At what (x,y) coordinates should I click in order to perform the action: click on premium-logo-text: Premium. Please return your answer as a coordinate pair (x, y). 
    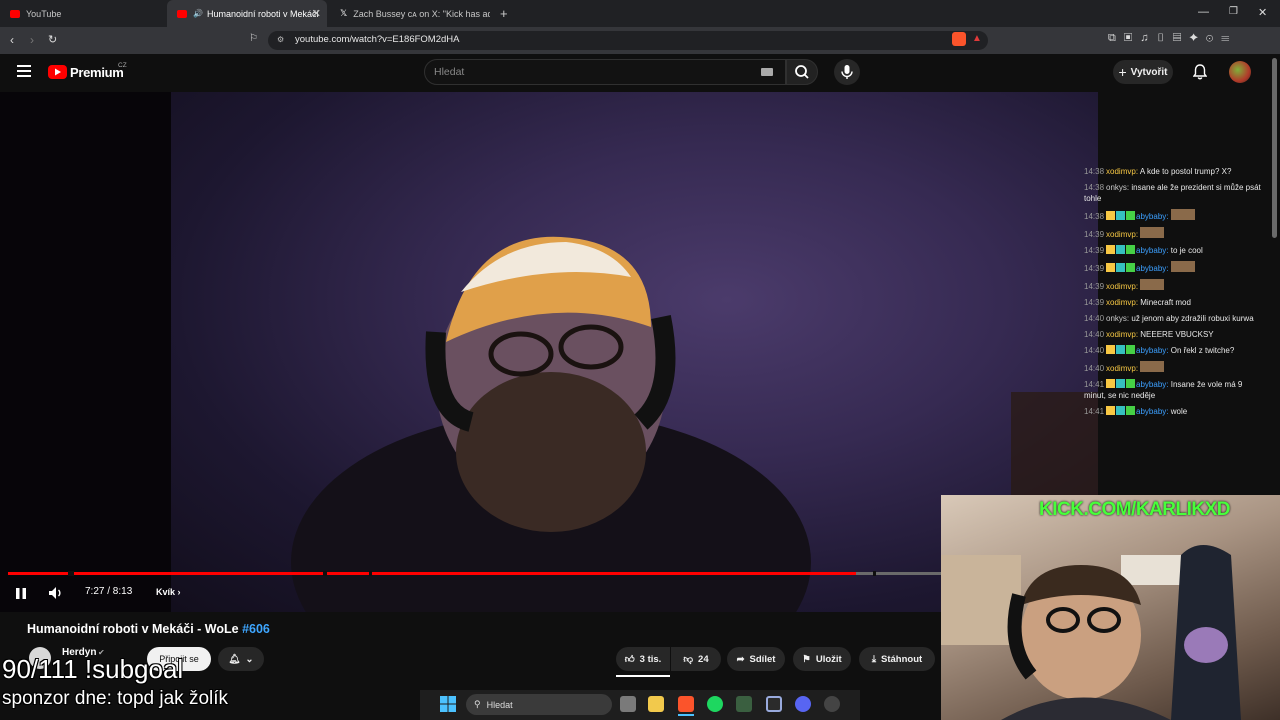
    Looking at the image, I should click on (97, 72).